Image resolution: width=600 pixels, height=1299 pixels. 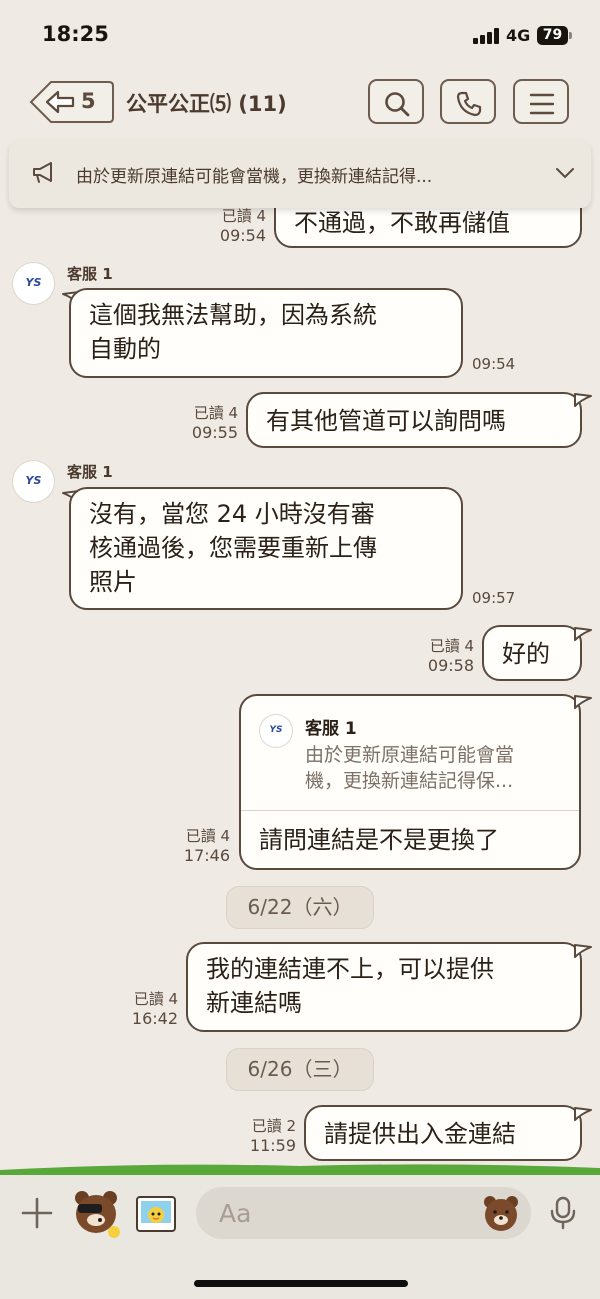 What do you see at coordinates (96, 1212) in the screenshot?
I see `bear-sticker-icon` at bounding box center [96, 1212].